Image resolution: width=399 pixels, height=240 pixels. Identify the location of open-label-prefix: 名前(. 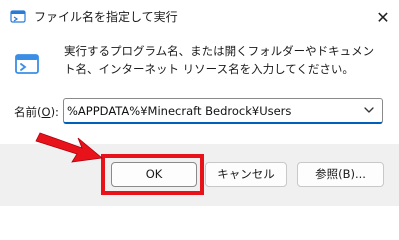
(28, 112).